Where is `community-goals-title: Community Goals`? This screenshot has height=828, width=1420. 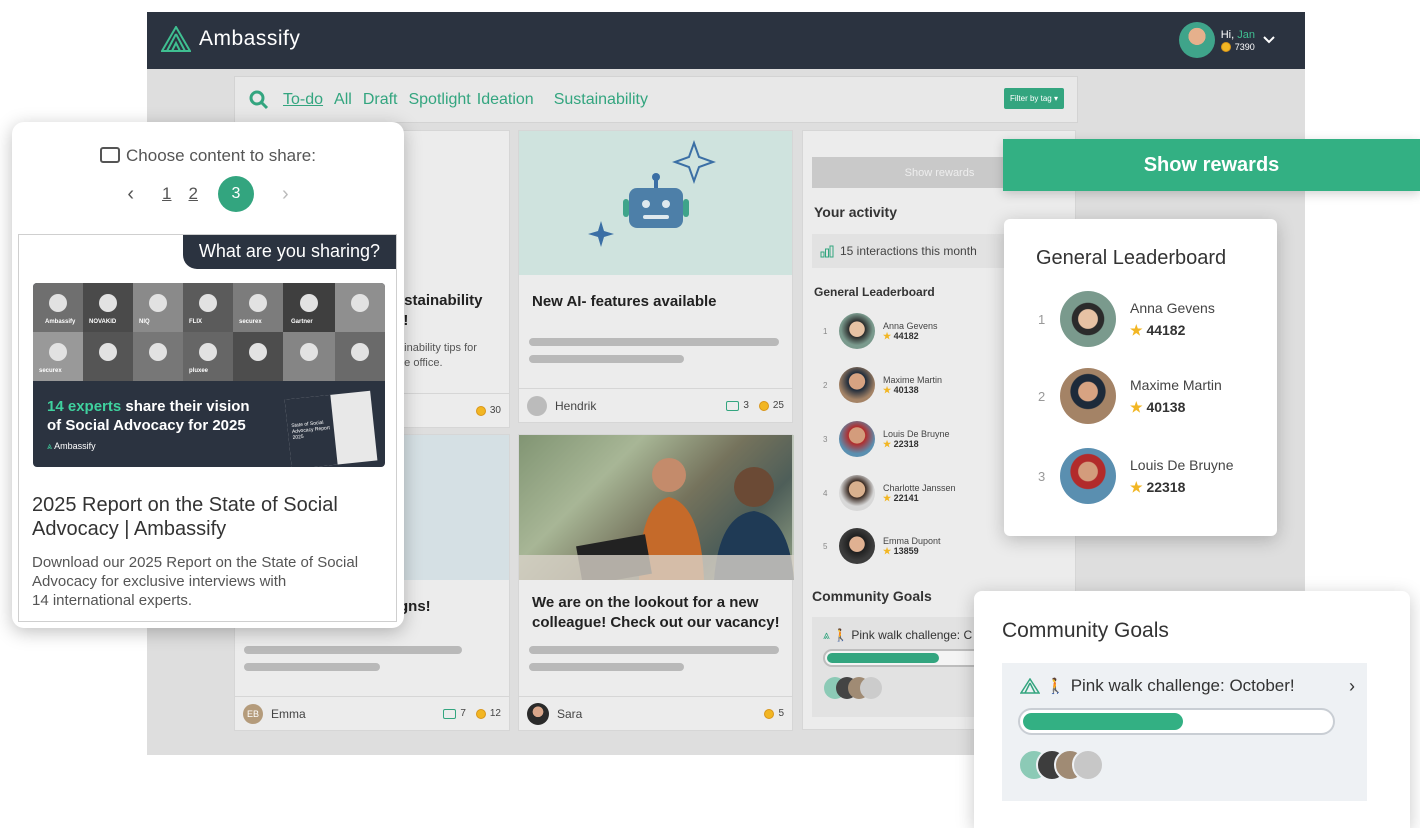 community-goals-title: Community Goals is located at coordinates (1085, 630).